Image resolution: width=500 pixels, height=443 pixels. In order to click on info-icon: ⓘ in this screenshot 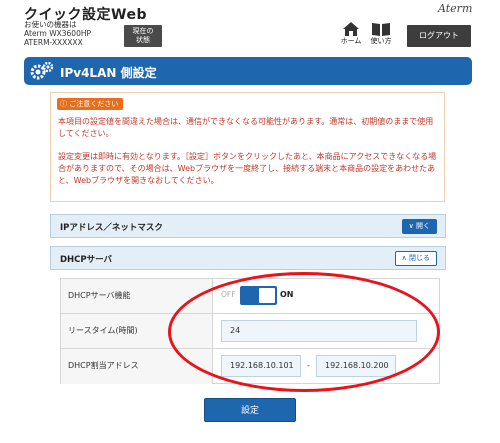, I will do `click(65, 104)`.